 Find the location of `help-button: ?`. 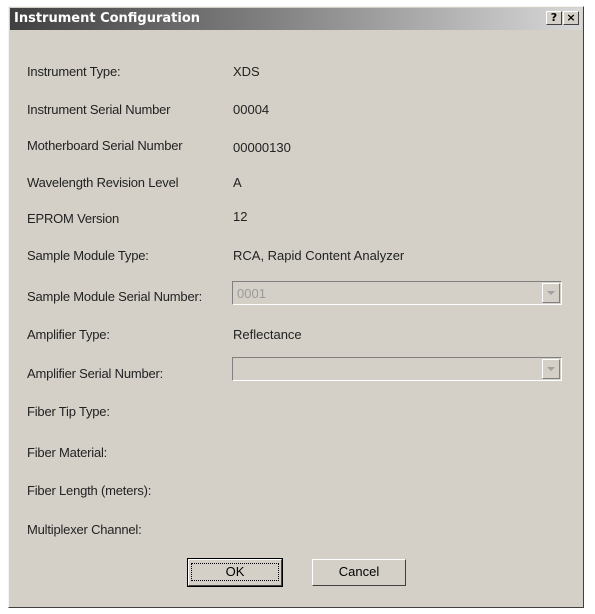

help-button: ? is located at coordinates (554, 18).